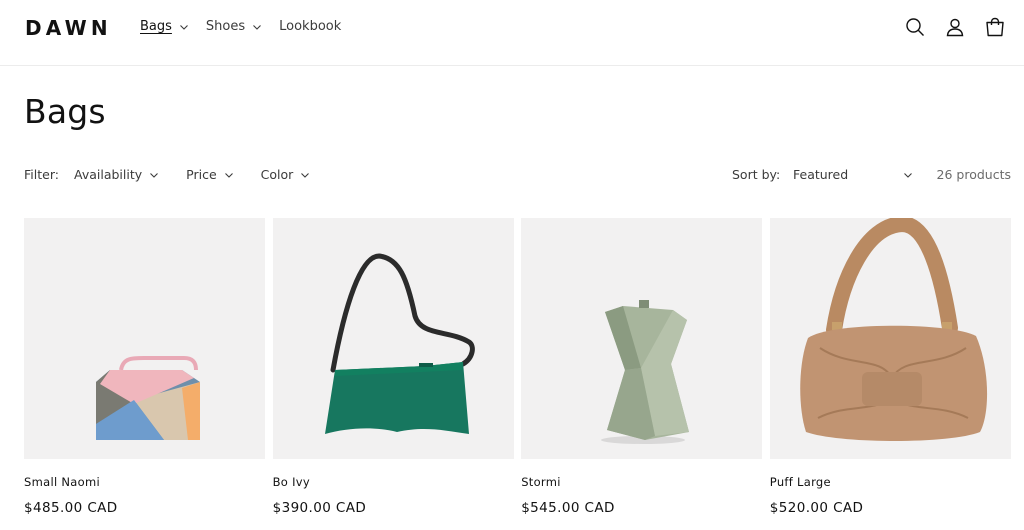  What do you see at coordinates (973, 174) in the screenshot?
I see `product-count: 26 products` at bounding box center [973, 174].